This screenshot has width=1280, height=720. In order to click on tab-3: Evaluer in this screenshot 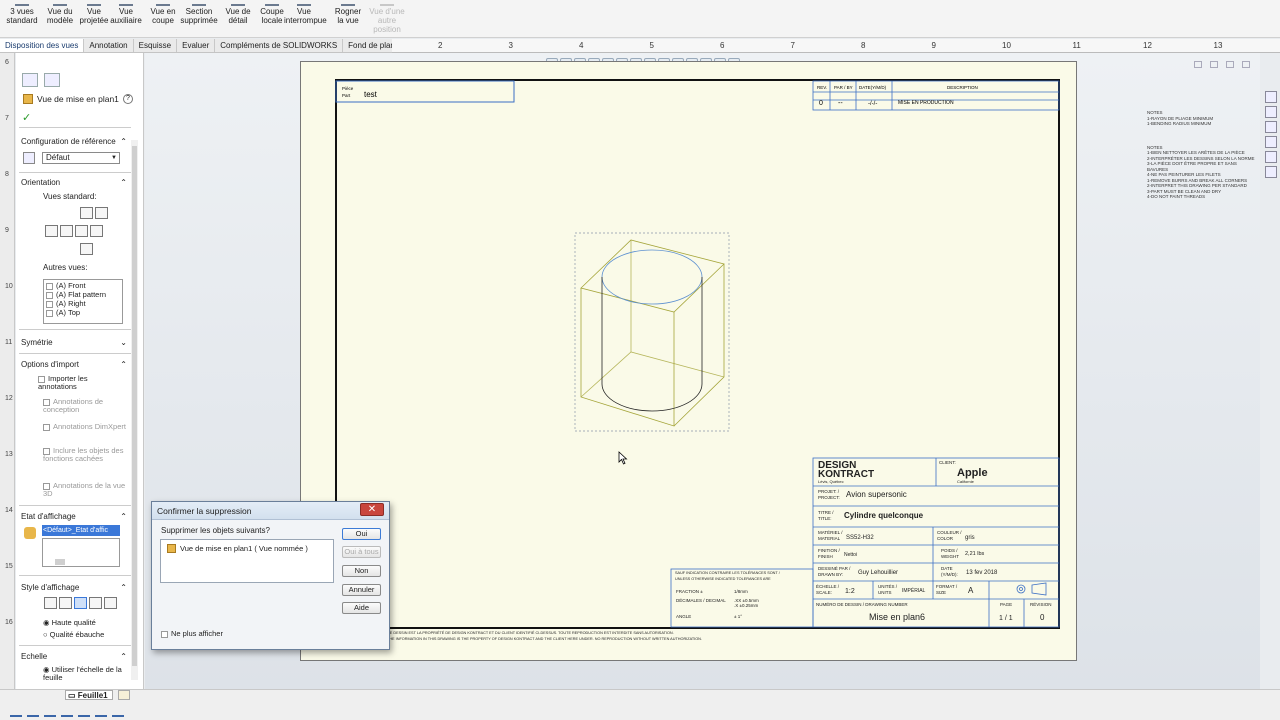, I will do `click(196, 45)`.